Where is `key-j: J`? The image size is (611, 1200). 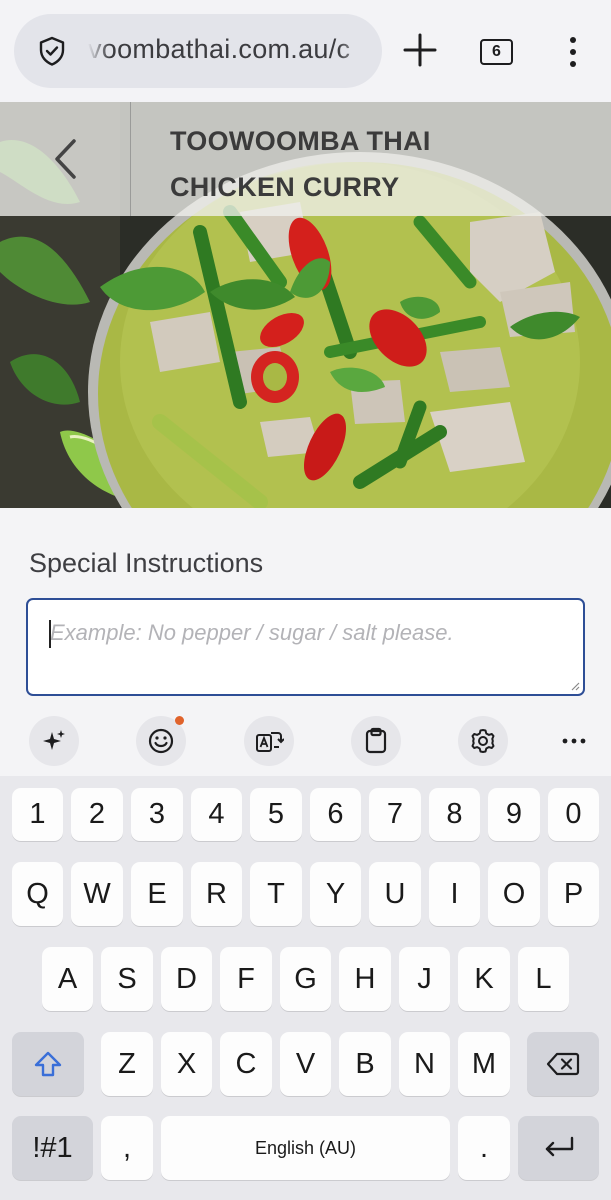 key-j: J is located at coordinates (424, 979).